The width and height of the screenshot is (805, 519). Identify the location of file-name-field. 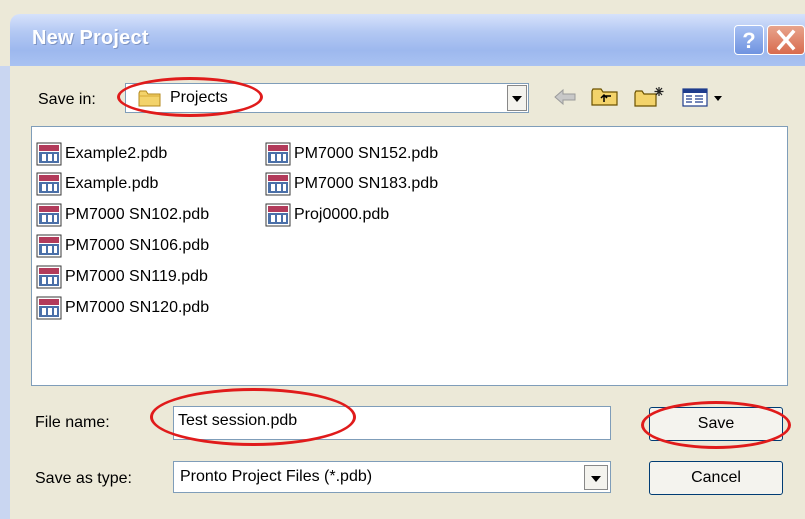
(392, 423).